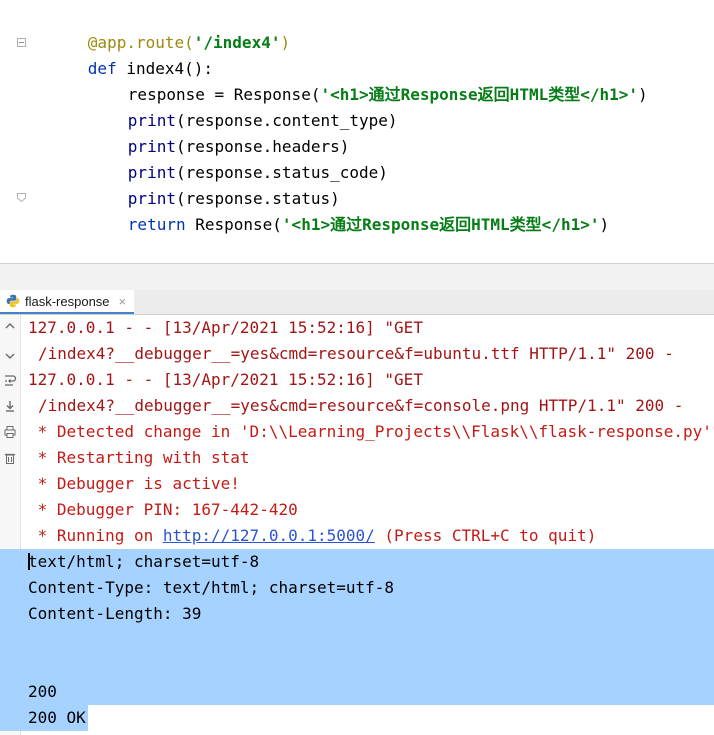 The height and width of the screenshot is (735, 714). Describe the element at coordinates (21, 197) in the screenshot. I see `fold-end-icon` at that location.